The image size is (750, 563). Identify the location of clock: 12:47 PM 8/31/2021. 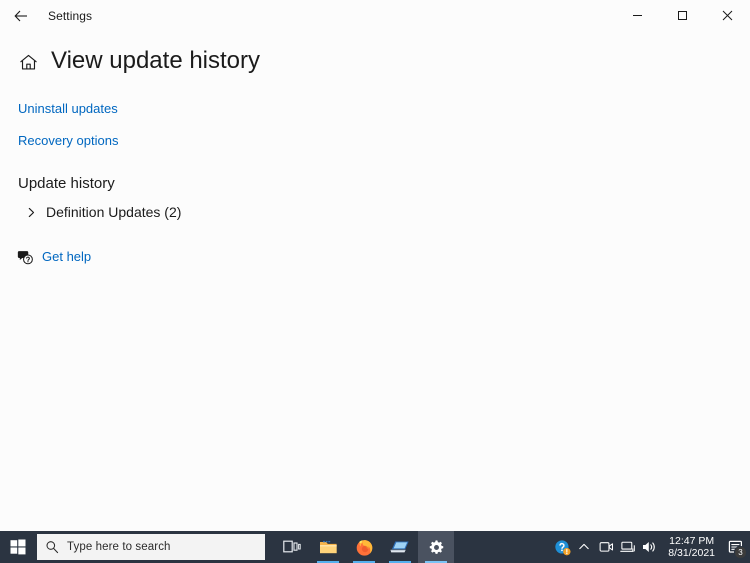
(691, 547).